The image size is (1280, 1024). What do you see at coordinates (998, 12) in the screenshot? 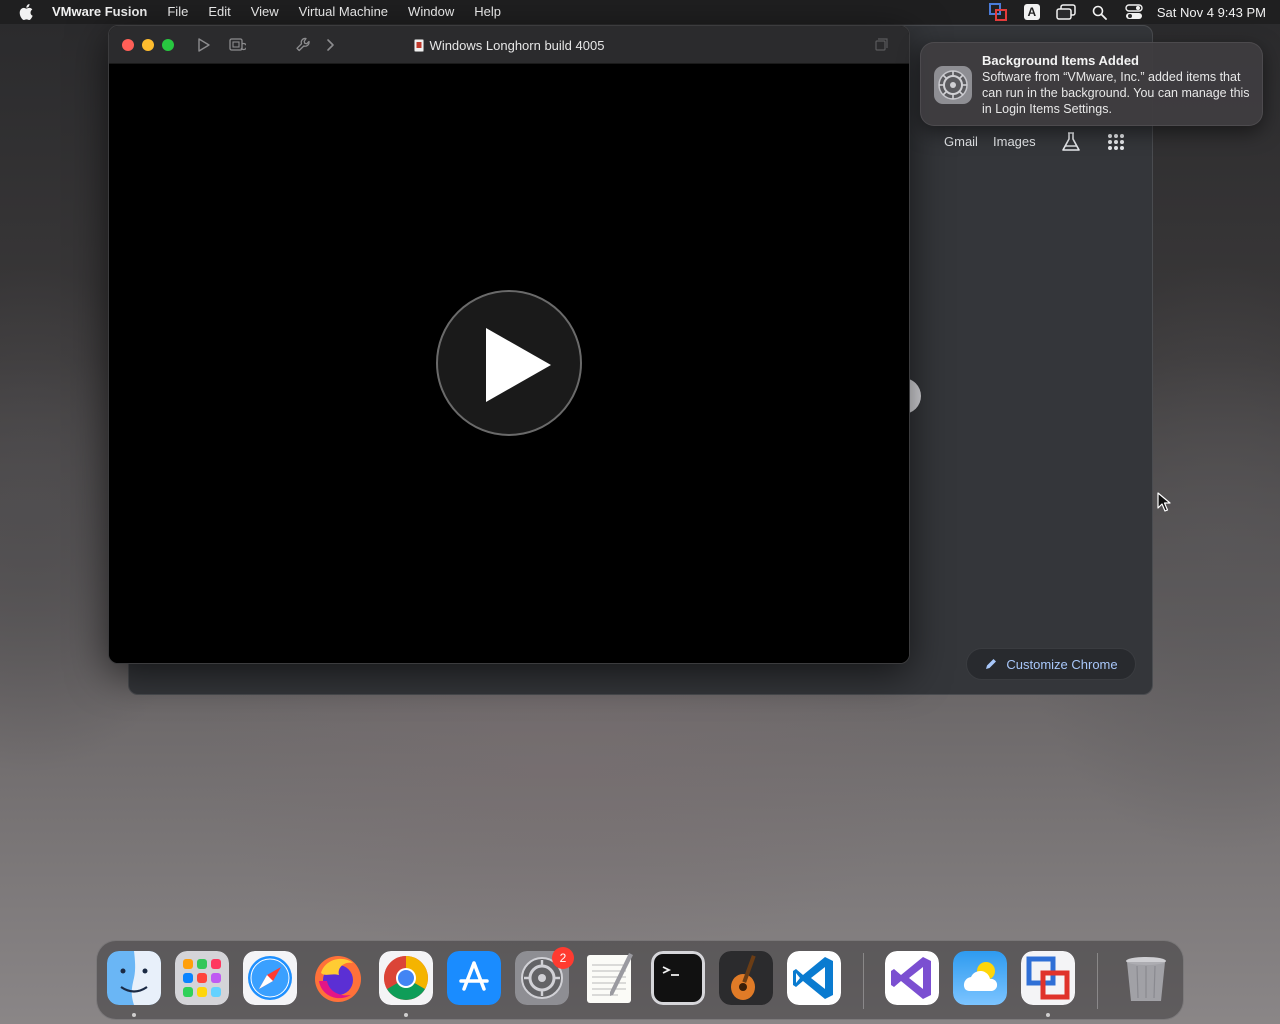
I see `vmware-fusion-status-icon` at bounding box center [998, 12].